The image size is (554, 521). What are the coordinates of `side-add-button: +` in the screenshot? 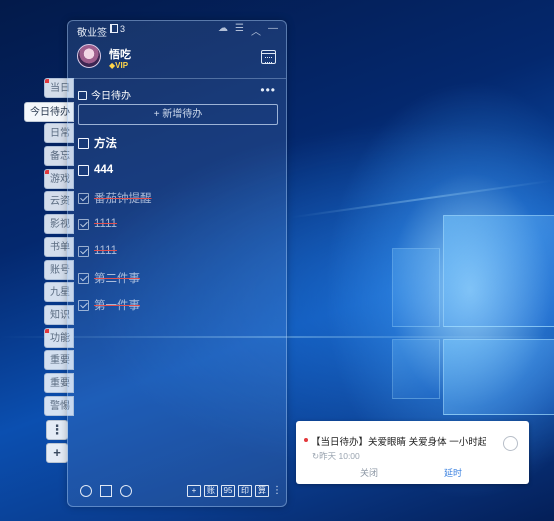 It's located at (57, 453).